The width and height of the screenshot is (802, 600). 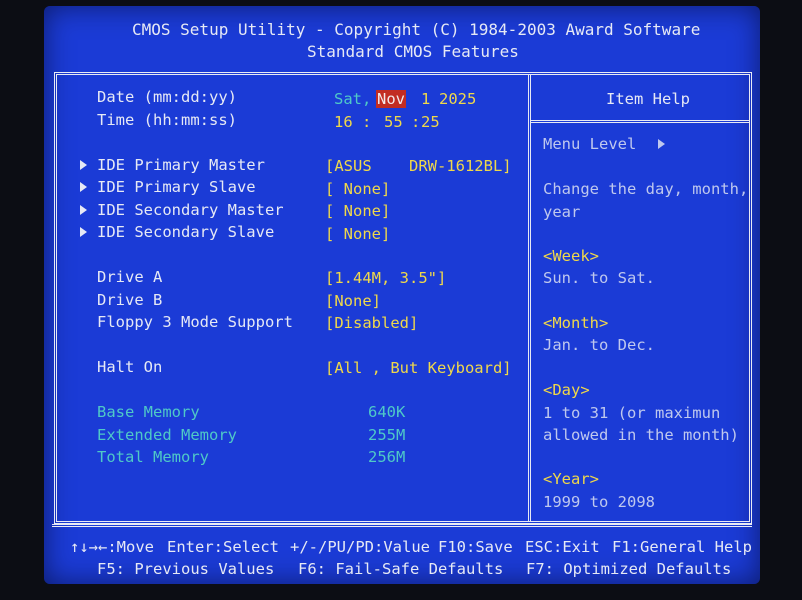 I want to click on ide-primary-slave-value: [ None], so click(x=357, y=189).